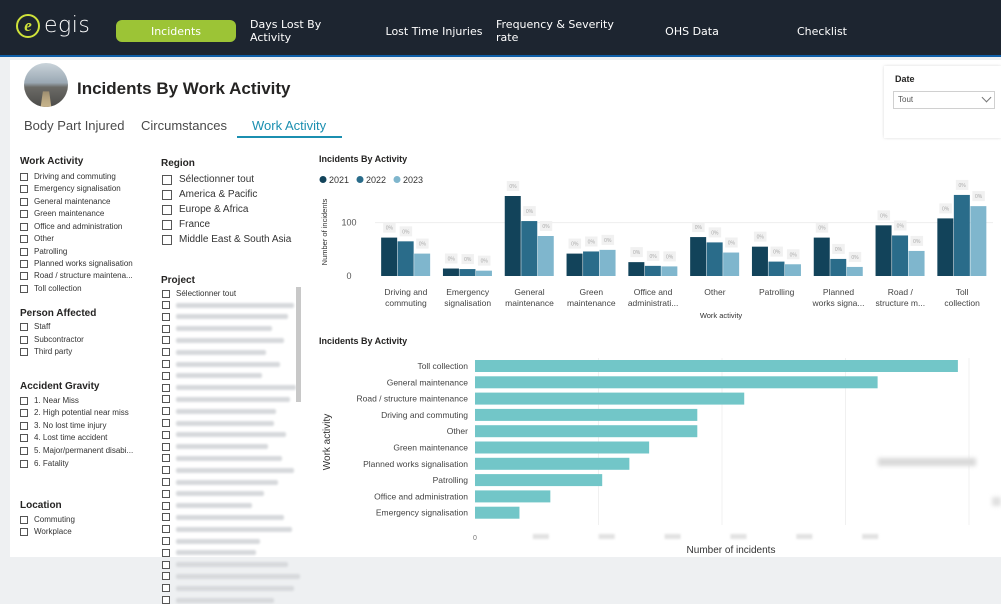 The width and height of the screenshot is (1001, 604). What do you see at coordinates (289, 125) in the screenshot?
I see `tab-work-activity: Work Activity` at bounding box center [289, 125].